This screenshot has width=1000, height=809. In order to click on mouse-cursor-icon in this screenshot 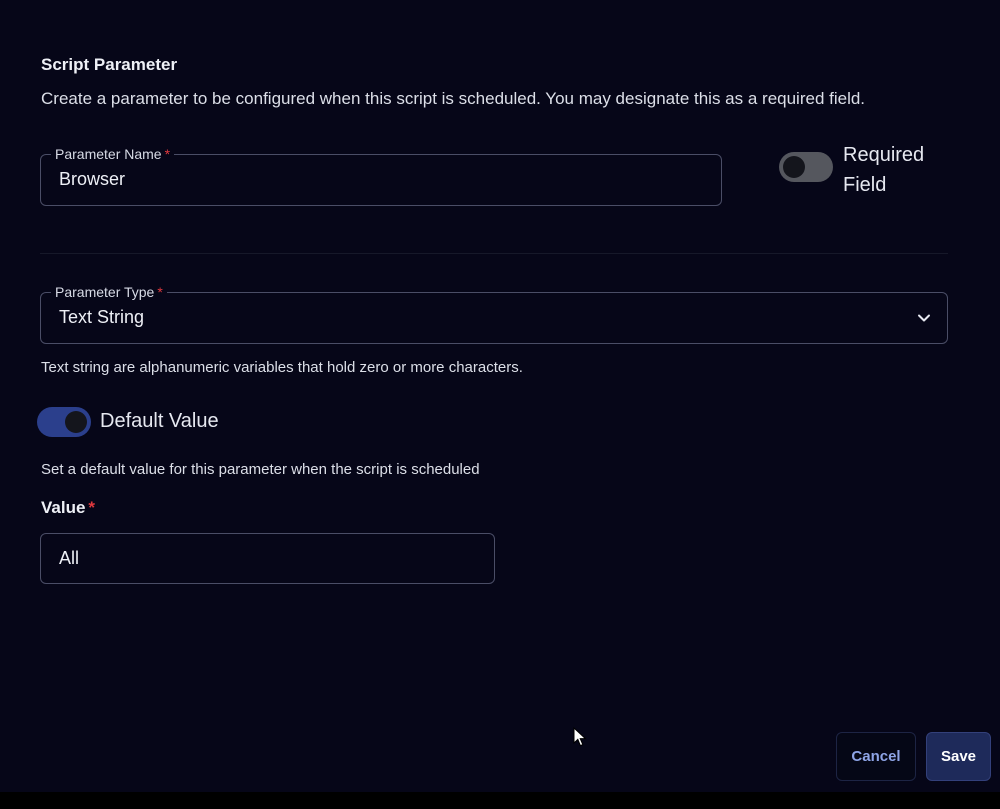, I will do `click(580, 737)`.